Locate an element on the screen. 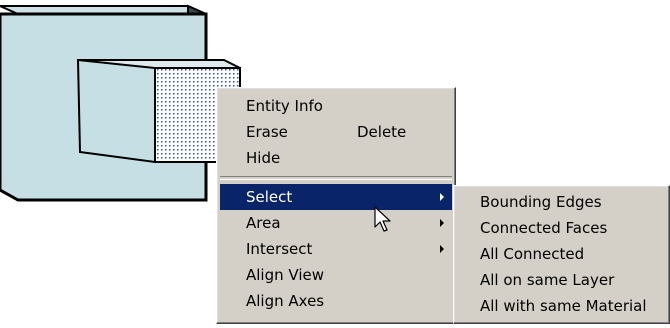  submenu-item-all-connected: All Connected is located at coordinates (561, 254).